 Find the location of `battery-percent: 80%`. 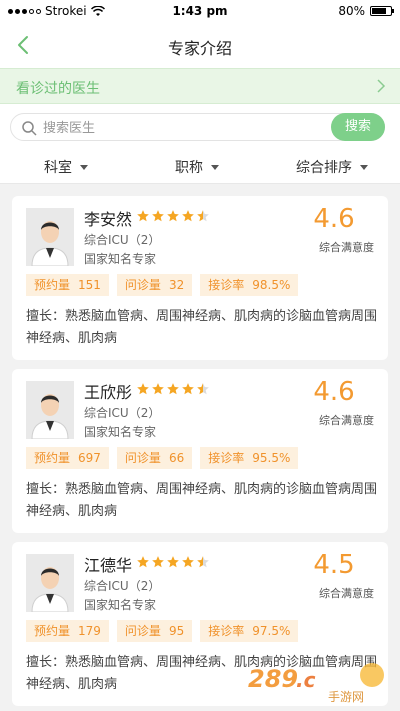

battery-percent: 80% is located at coordinates (351, 11).